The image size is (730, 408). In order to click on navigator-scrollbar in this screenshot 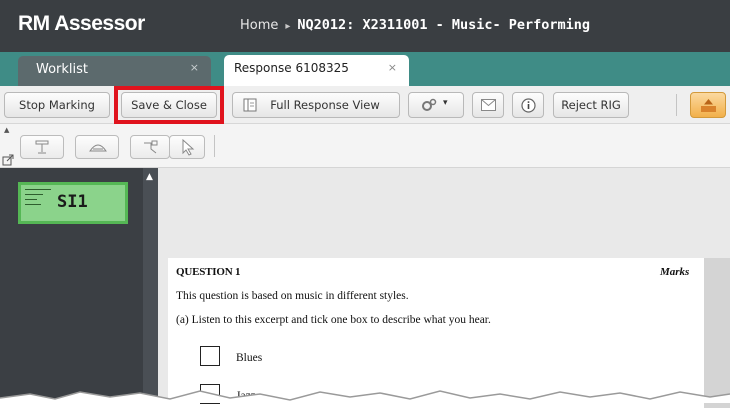, I will do `click(150, 285)`.